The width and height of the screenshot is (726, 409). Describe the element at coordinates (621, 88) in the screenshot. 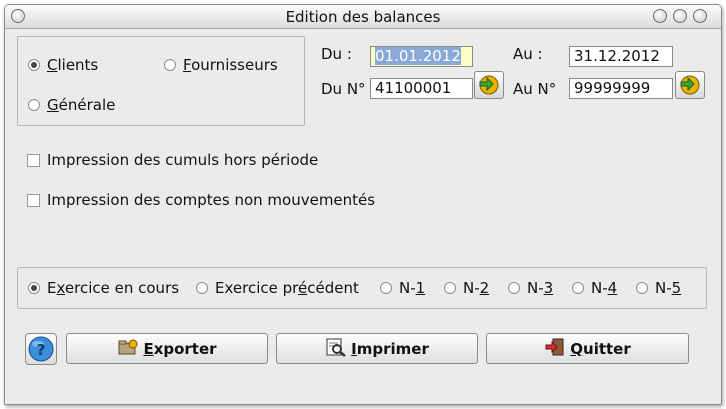

I see `account-to-field: 99999999` at that location.